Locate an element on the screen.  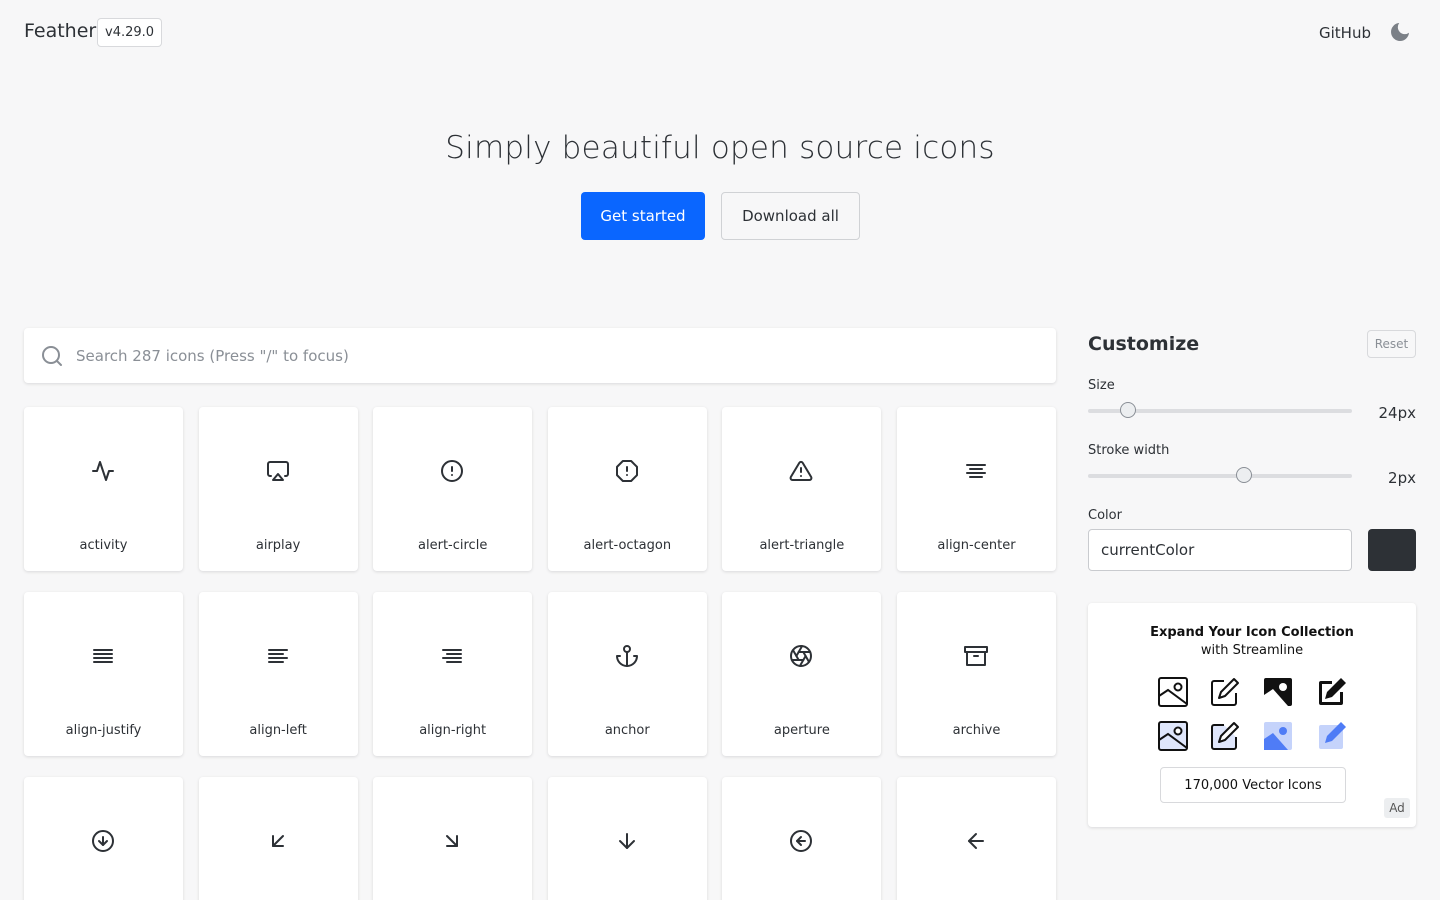
icon-name: airplay is located at coordinates (278, 545).